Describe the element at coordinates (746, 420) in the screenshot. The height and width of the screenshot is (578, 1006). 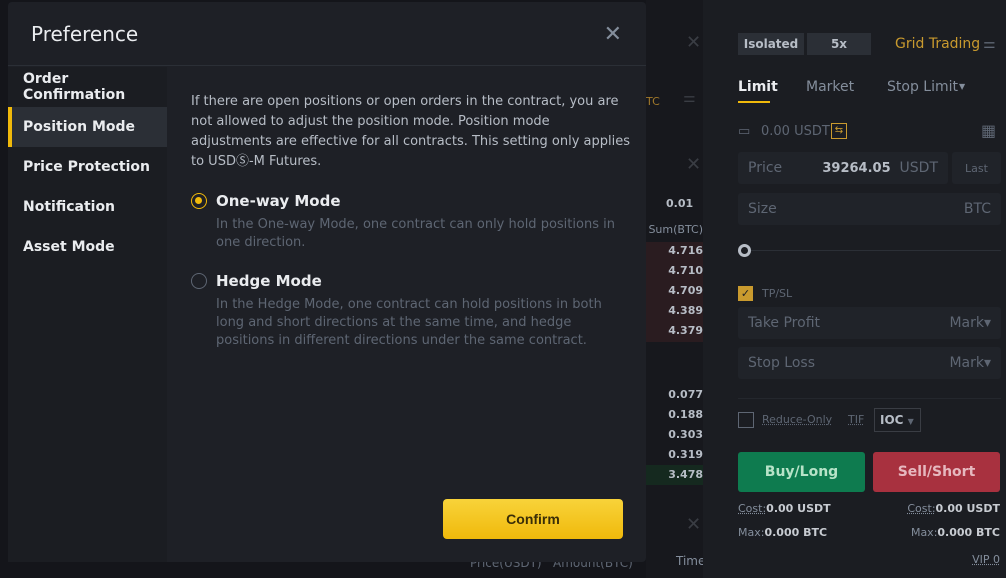
I see `reduce-only-checkbox` at that location.